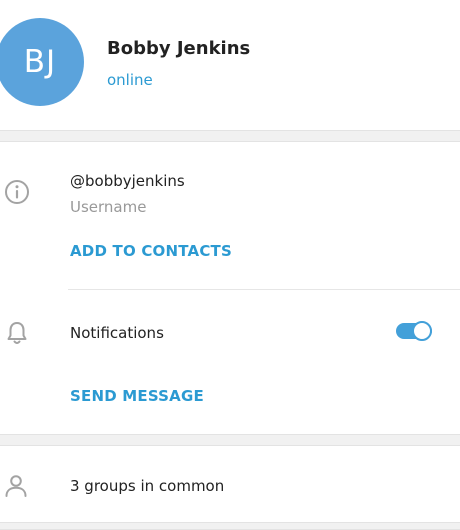  Describe the element at coordinates (16, 486) in the screenshot. I see `person-icon` at that location.